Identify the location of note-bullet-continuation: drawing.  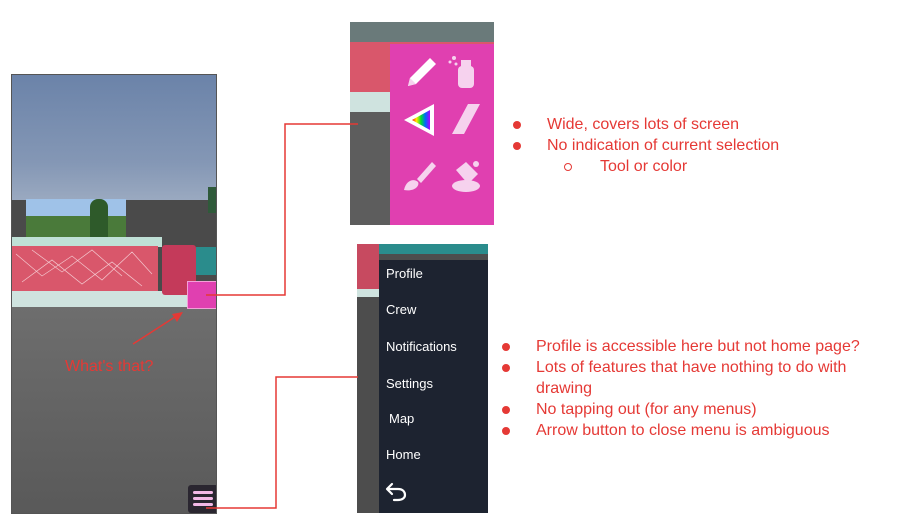
(564, 388).